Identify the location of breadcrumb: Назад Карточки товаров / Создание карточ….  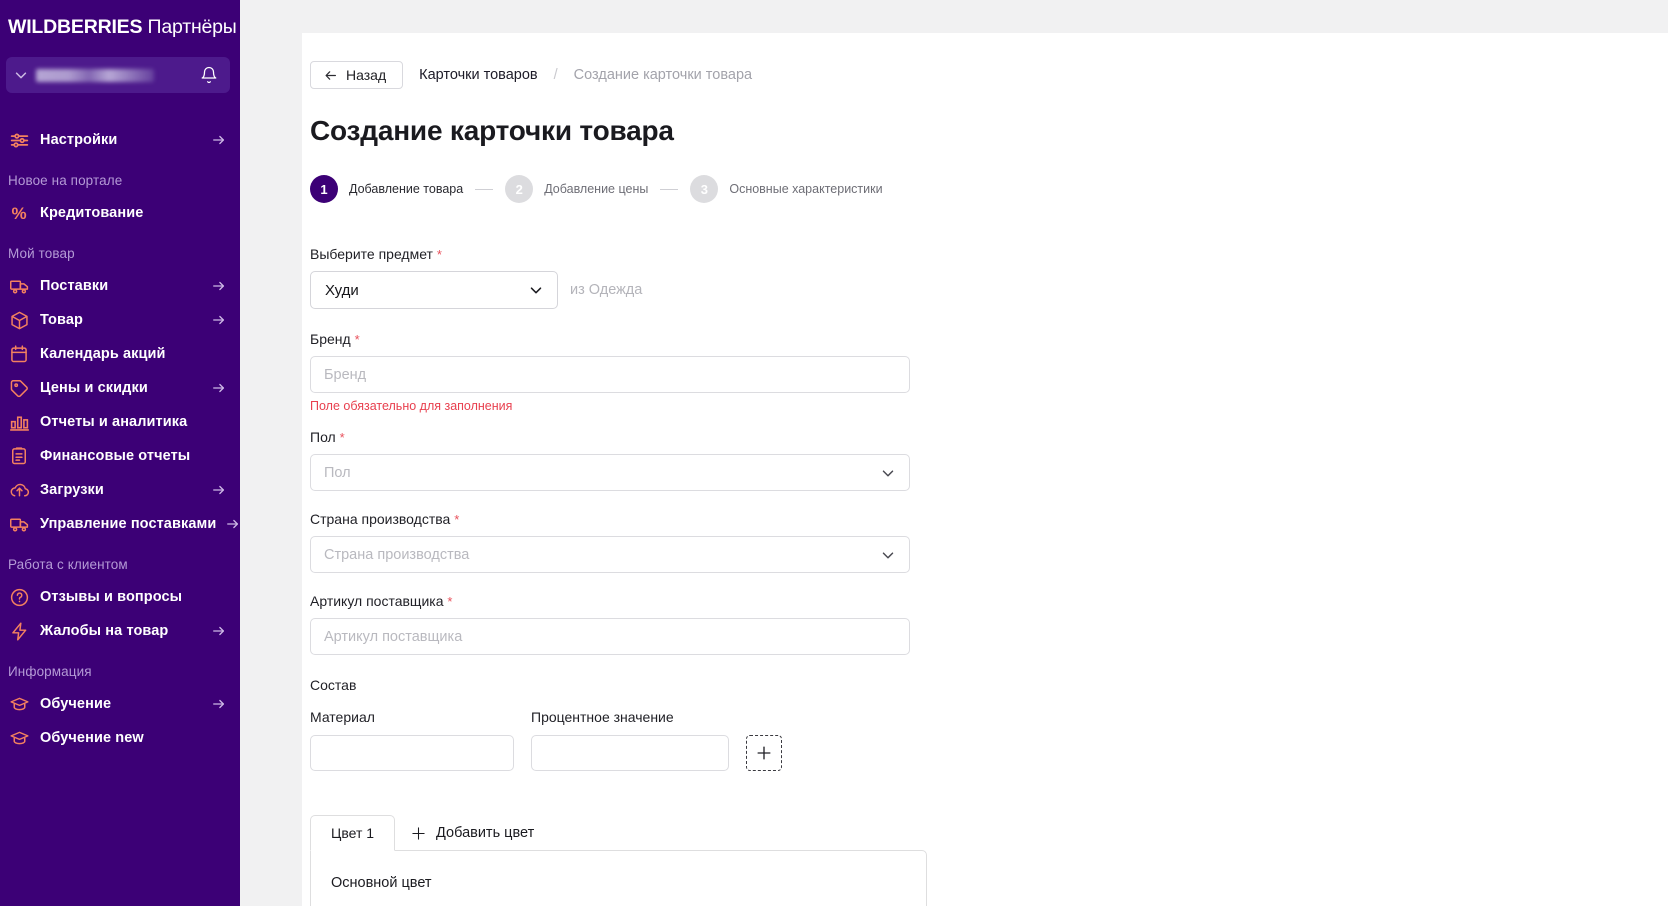
(989, 75).